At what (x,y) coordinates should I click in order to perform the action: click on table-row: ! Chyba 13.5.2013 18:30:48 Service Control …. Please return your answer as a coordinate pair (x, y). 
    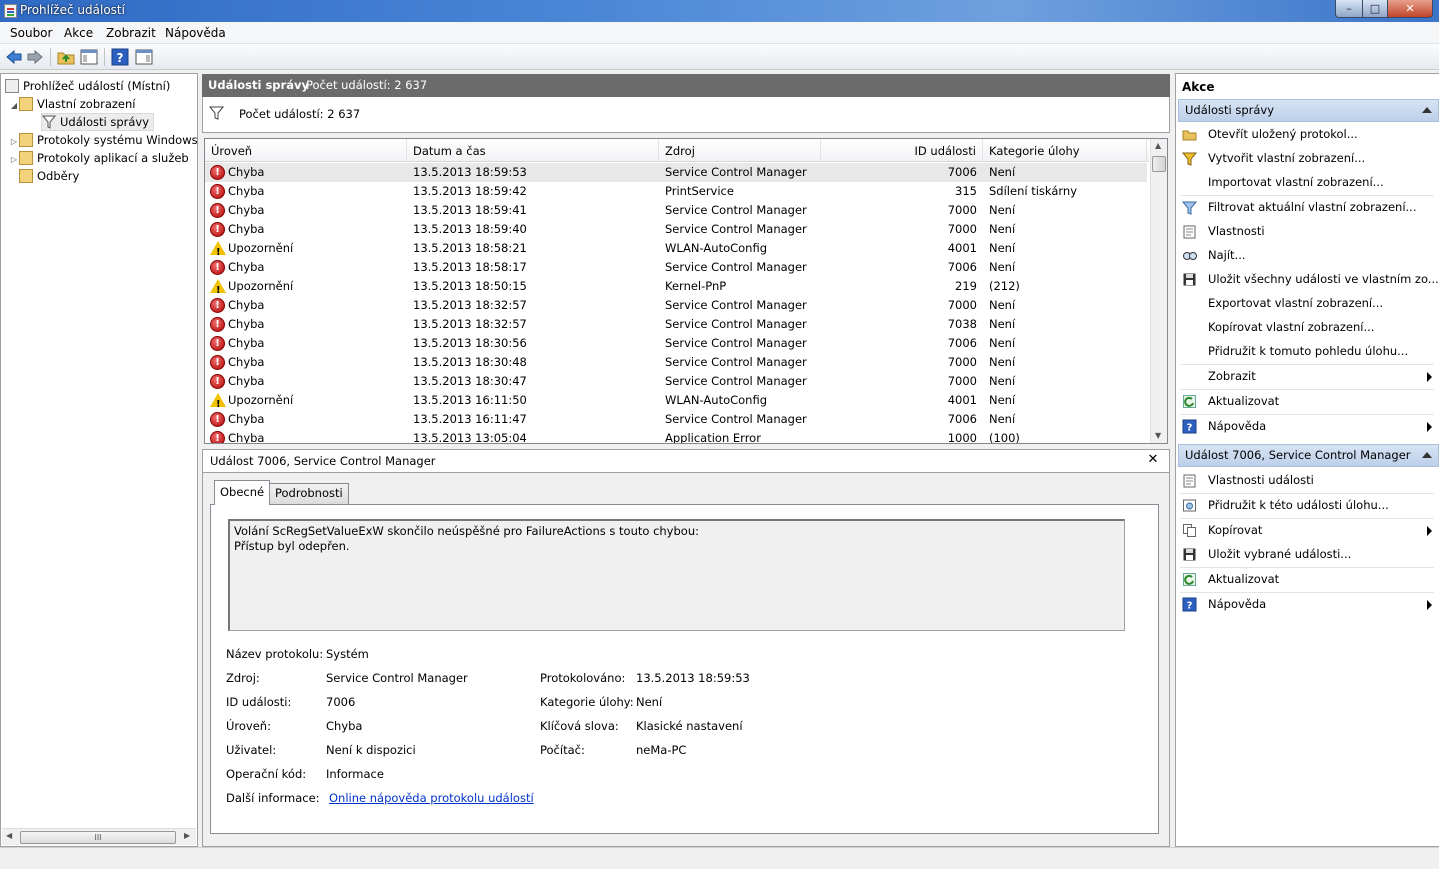
    Looking at the image, I should click on (676, 362).